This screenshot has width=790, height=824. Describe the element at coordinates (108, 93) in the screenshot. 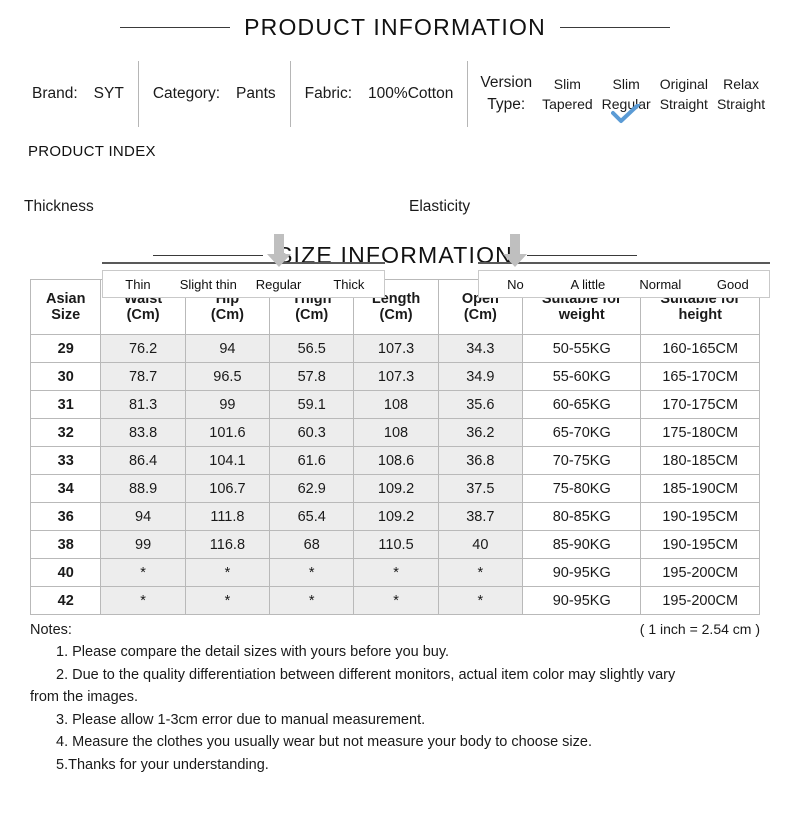

I see `spec-brand-value: SYT` at that location.